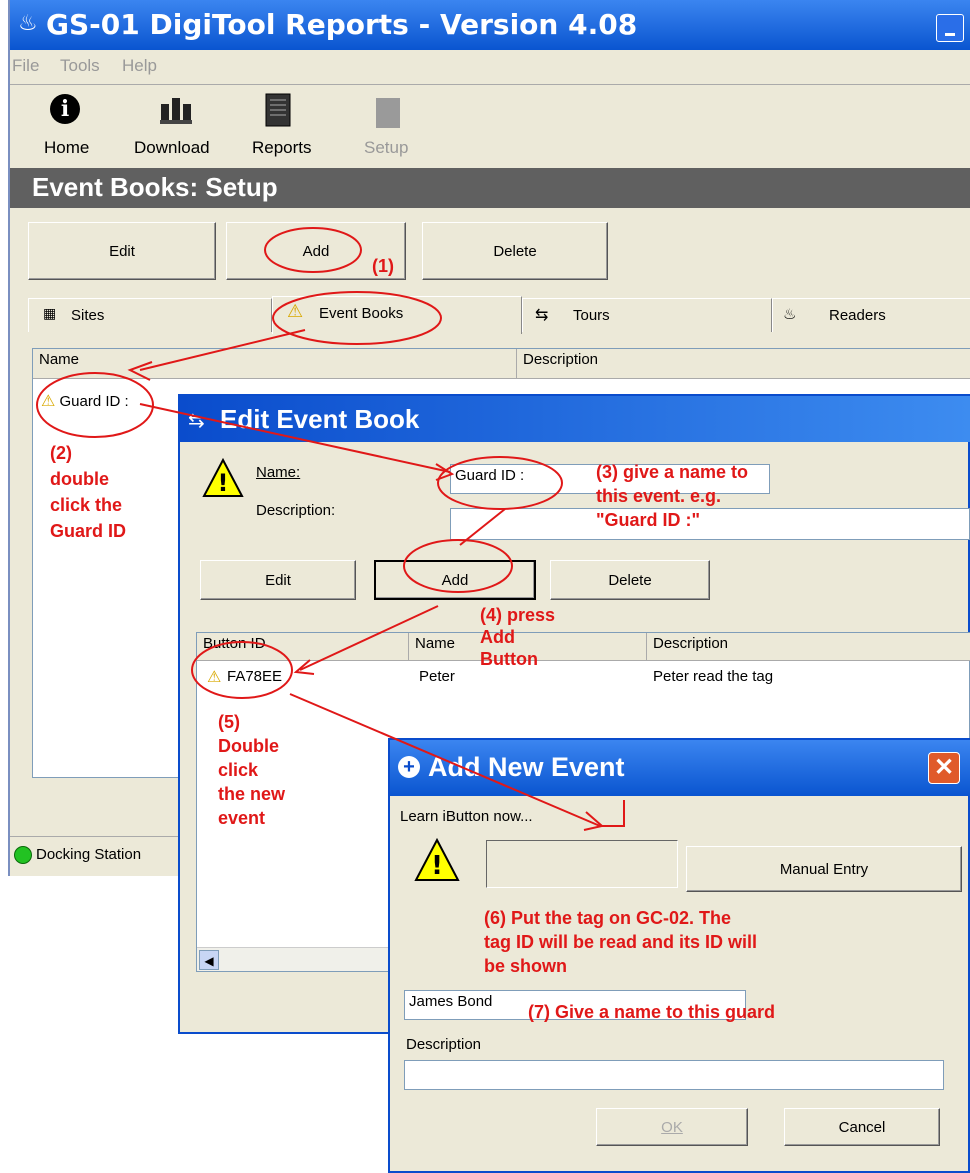 This screenshot has height=1173, width=970. What do you see at coordinates (86, 505) in the screenshot?
I see `annotation-2-line-3: click the` at bounding box center [86, 505].